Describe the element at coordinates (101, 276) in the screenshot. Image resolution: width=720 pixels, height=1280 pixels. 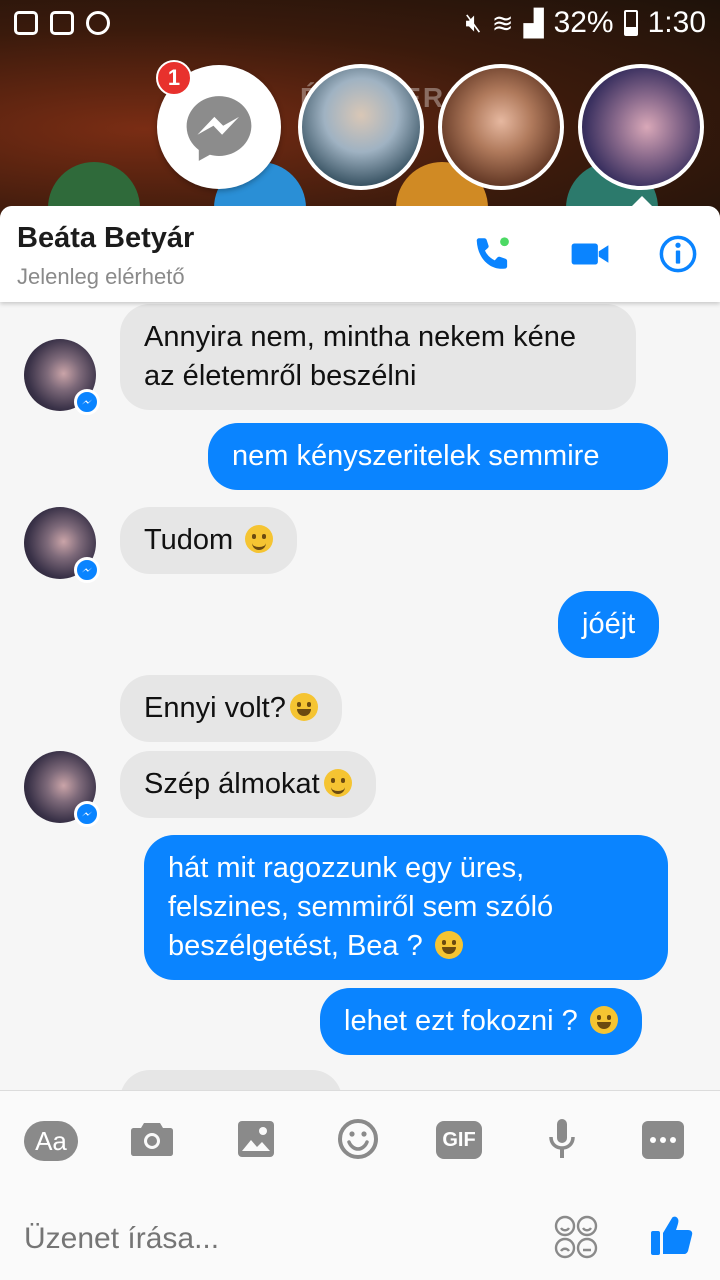
I see `contact-status: Jelenleg elérhető` at that location.